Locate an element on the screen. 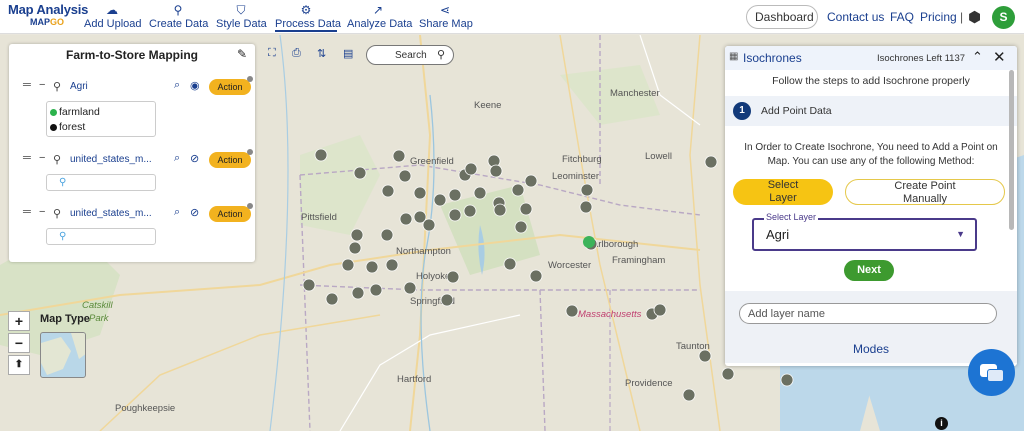 The width and height of the screenshot is (1024, 431). faq-link: FAQ is located at coordinates (902, 17).